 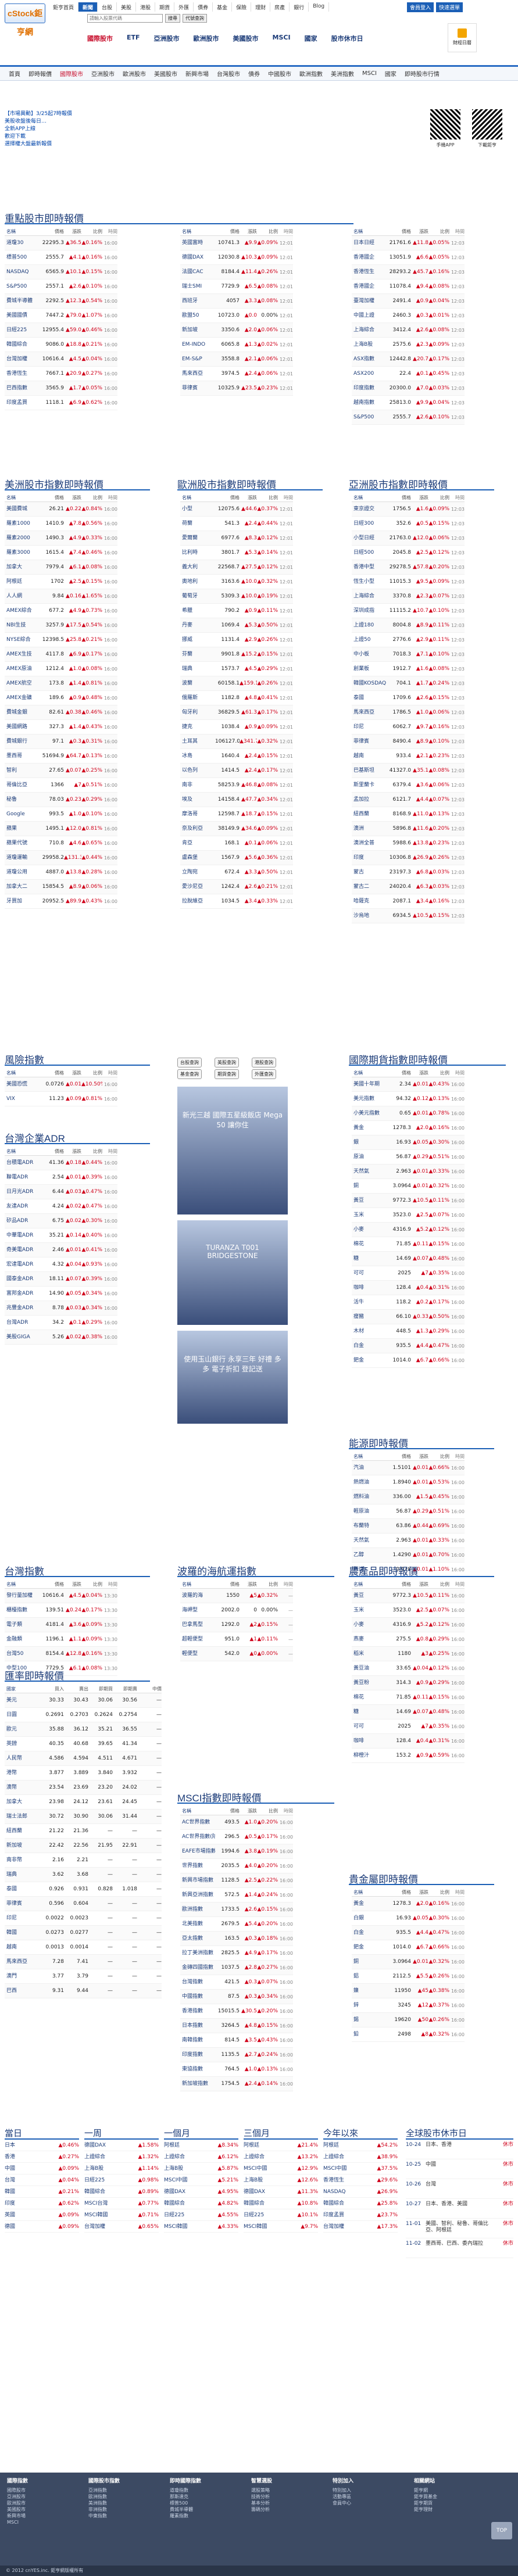 I want to click on table-row: 金融類 1196.1 ▲1.1 ▲0.09% 13:30, so click(x=61, y=1639).